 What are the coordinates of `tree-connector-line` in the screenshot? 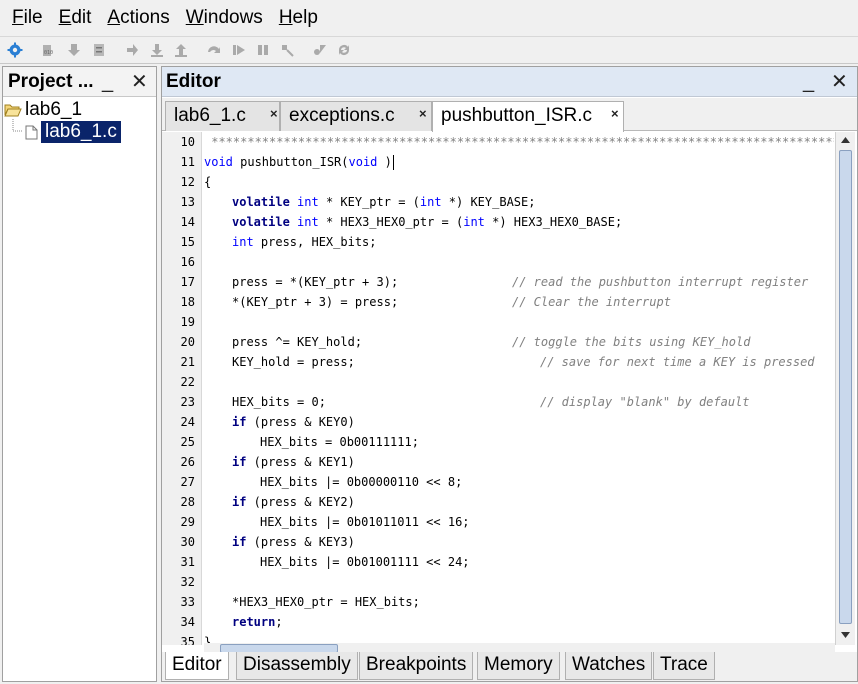 It's located at (17, 125).